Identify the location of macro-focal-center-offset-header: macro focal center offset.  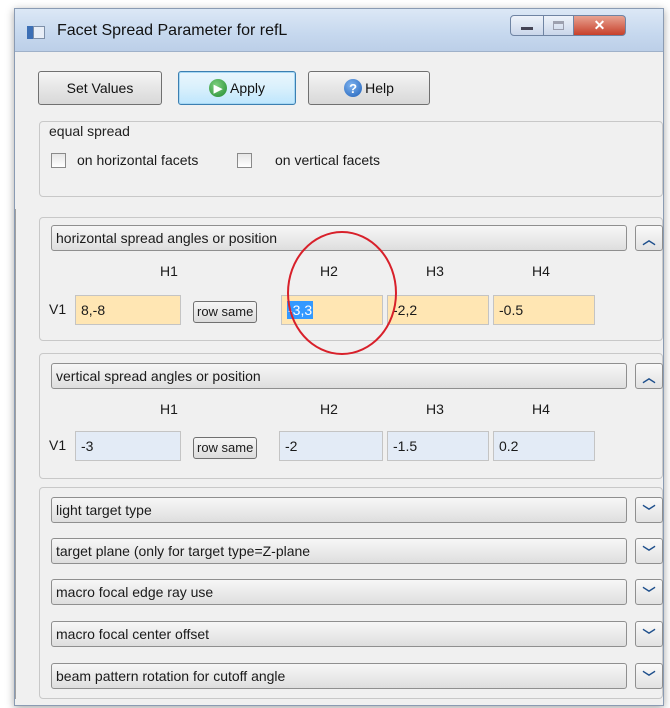
(339, 634).